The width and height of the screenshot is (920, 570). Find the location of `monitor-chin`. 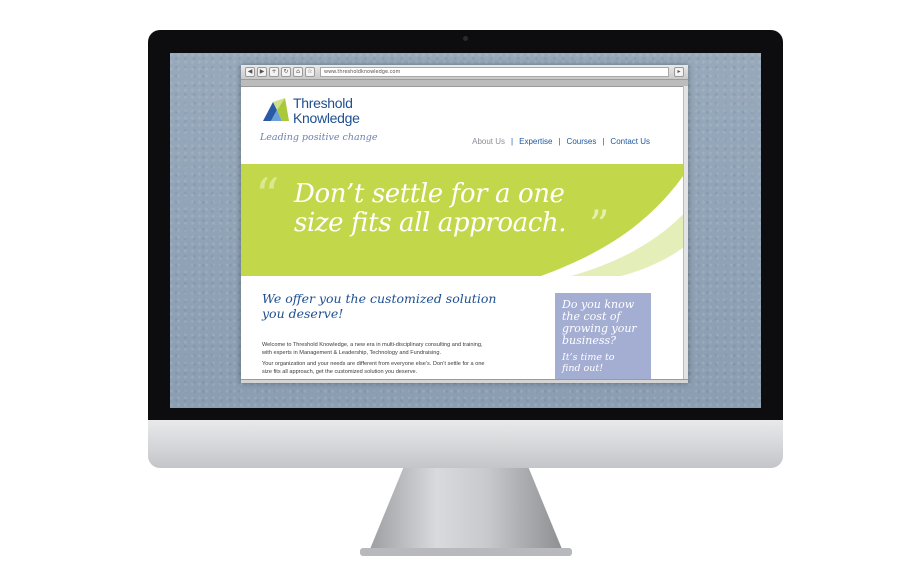

monitor-chin is located at coordinates (465, 444).